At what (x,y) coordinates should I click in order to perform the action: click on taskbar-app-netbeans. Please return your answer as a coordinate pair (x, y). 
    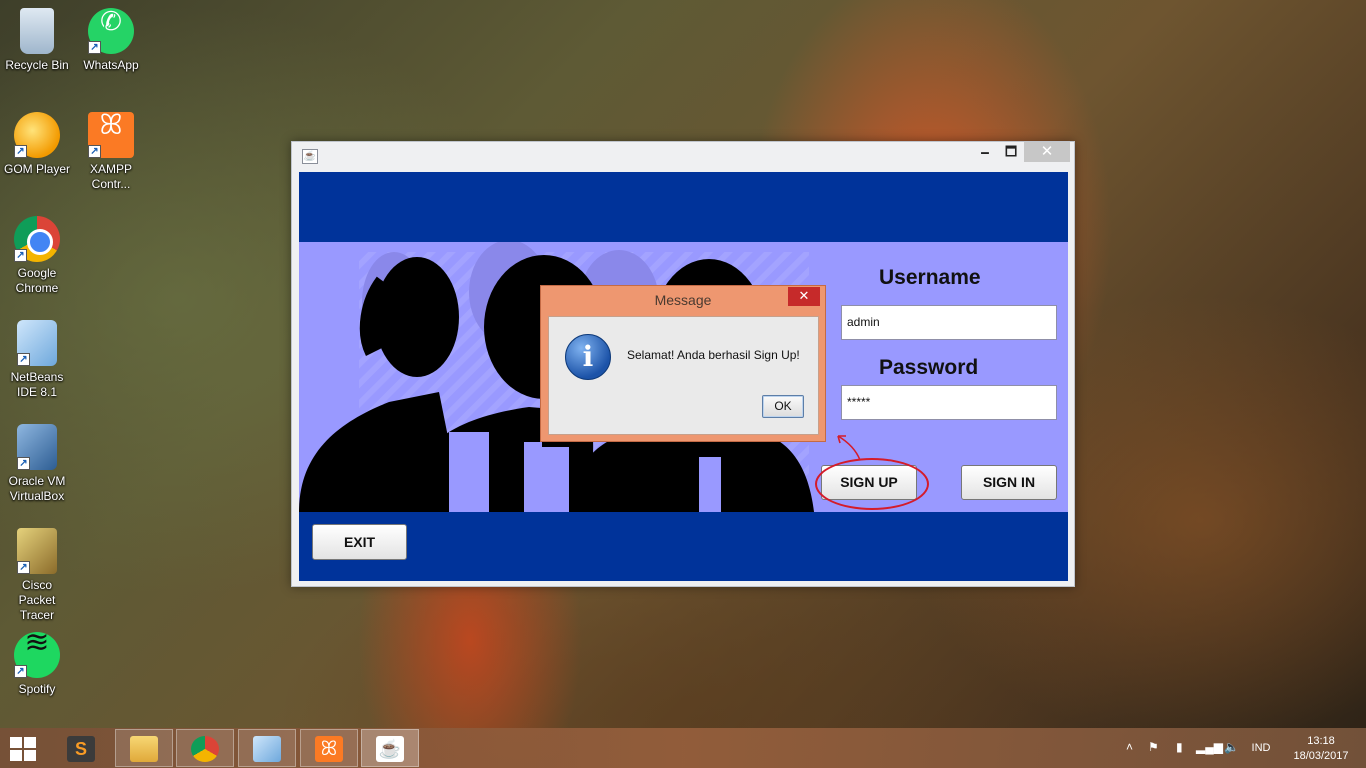
    Looking at the image, I should click on (267, 748).